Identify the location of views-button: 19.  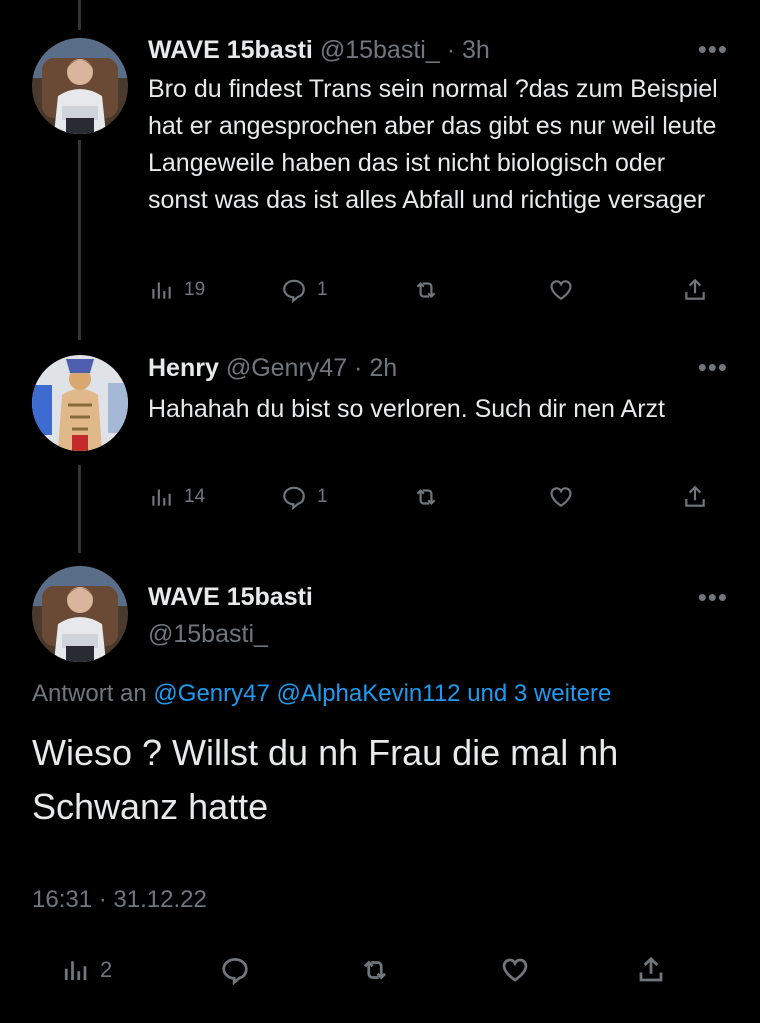
(176, 290).